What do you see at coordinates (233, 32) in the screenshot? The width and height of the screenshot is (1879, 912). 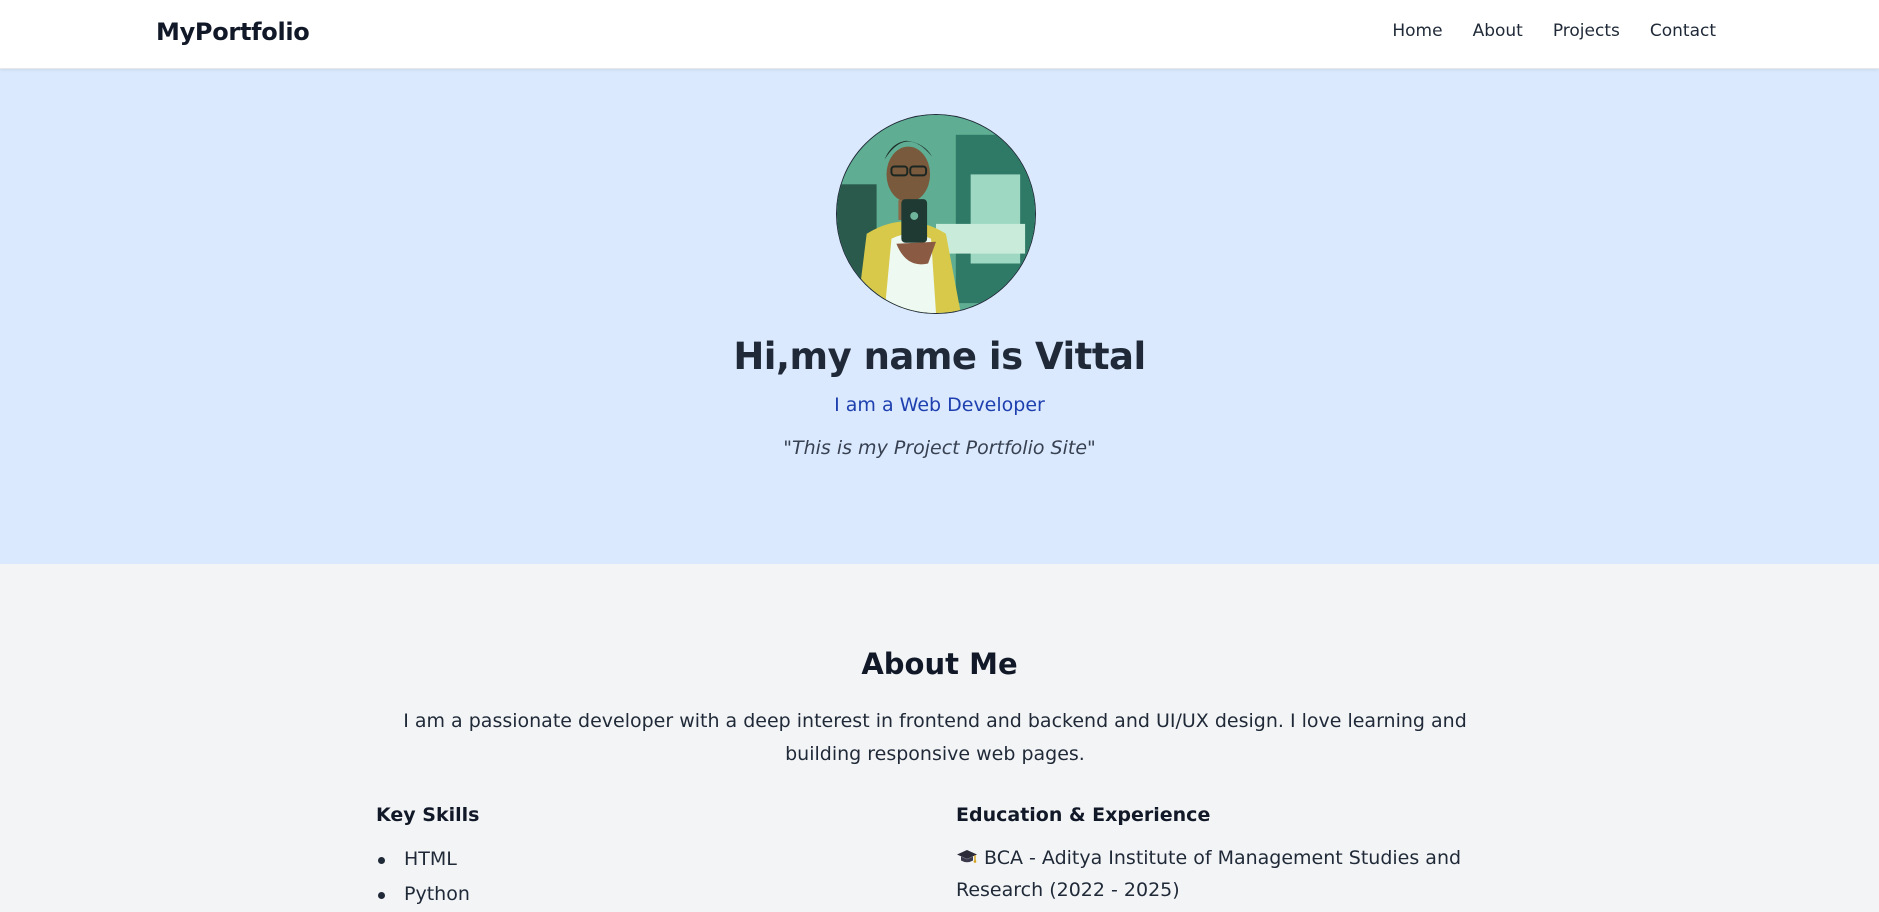 I see `brand-logo: MyPortfolio` at bounding box center [233, 32].